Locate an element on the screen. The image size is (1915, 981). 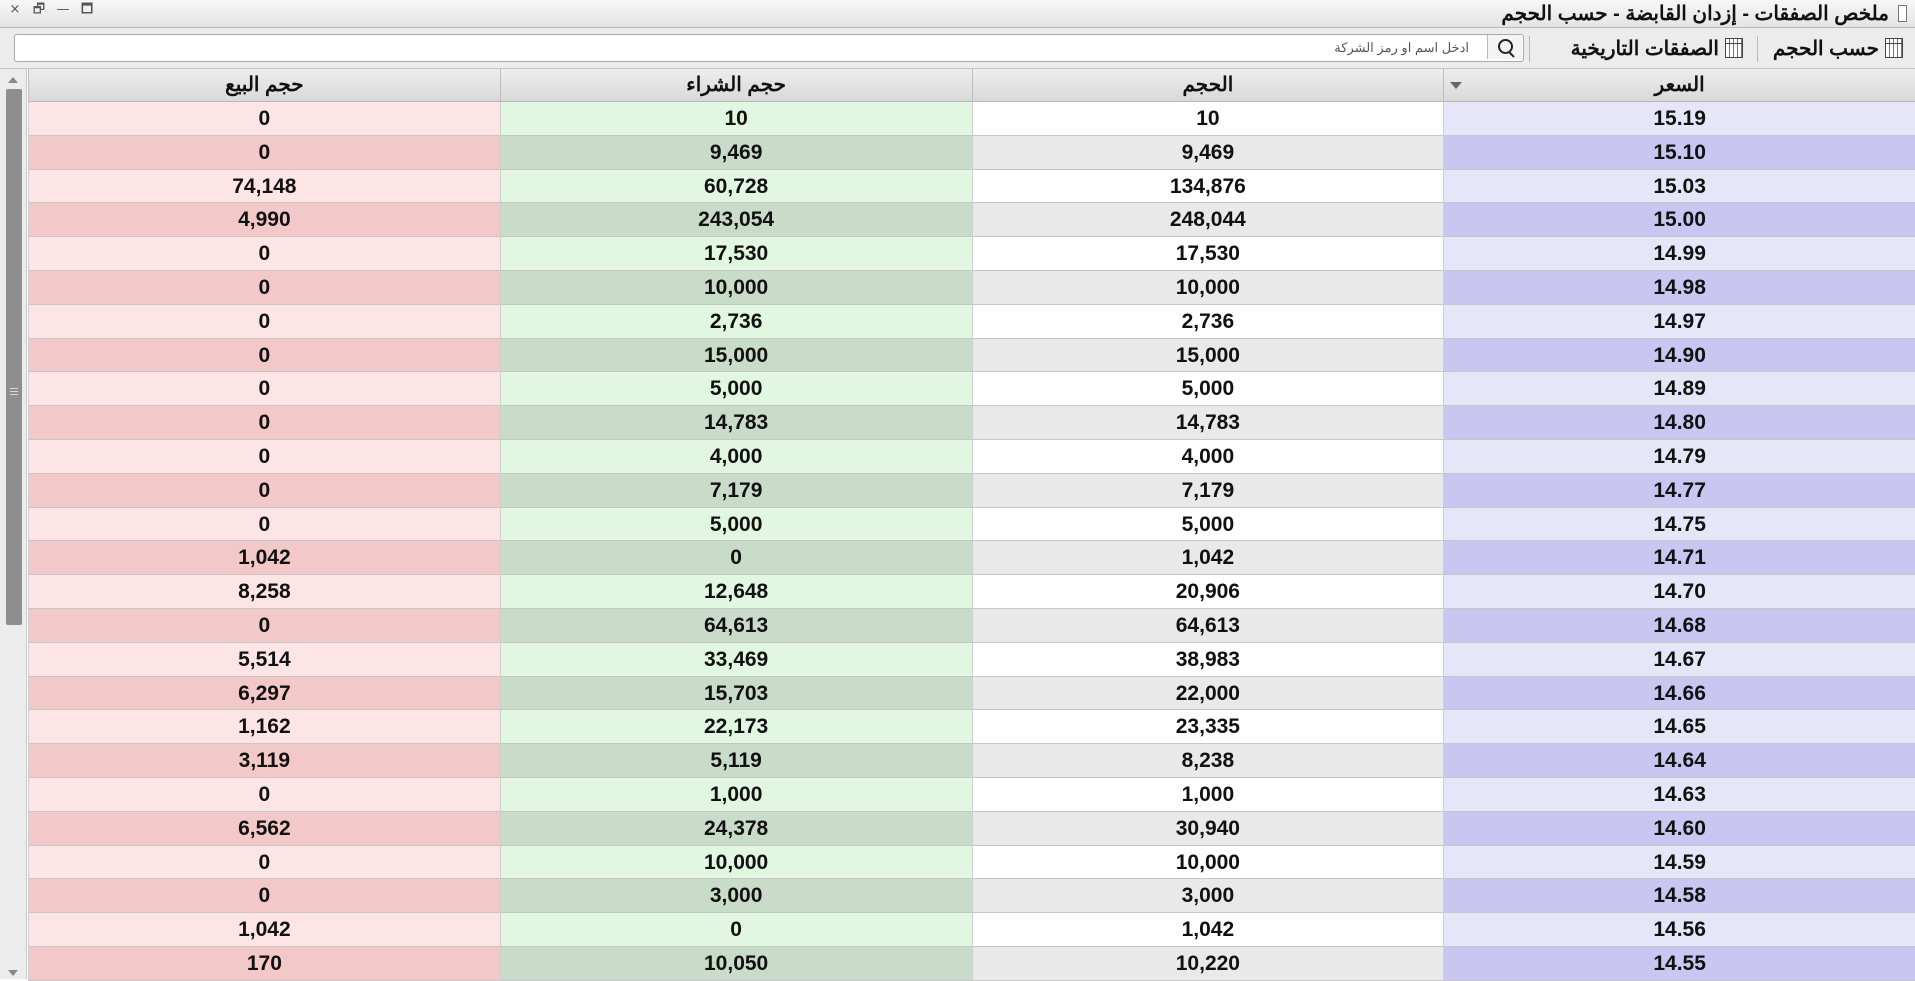
cell-buy-volume: 60,728 is located at coordinates (735, 186).